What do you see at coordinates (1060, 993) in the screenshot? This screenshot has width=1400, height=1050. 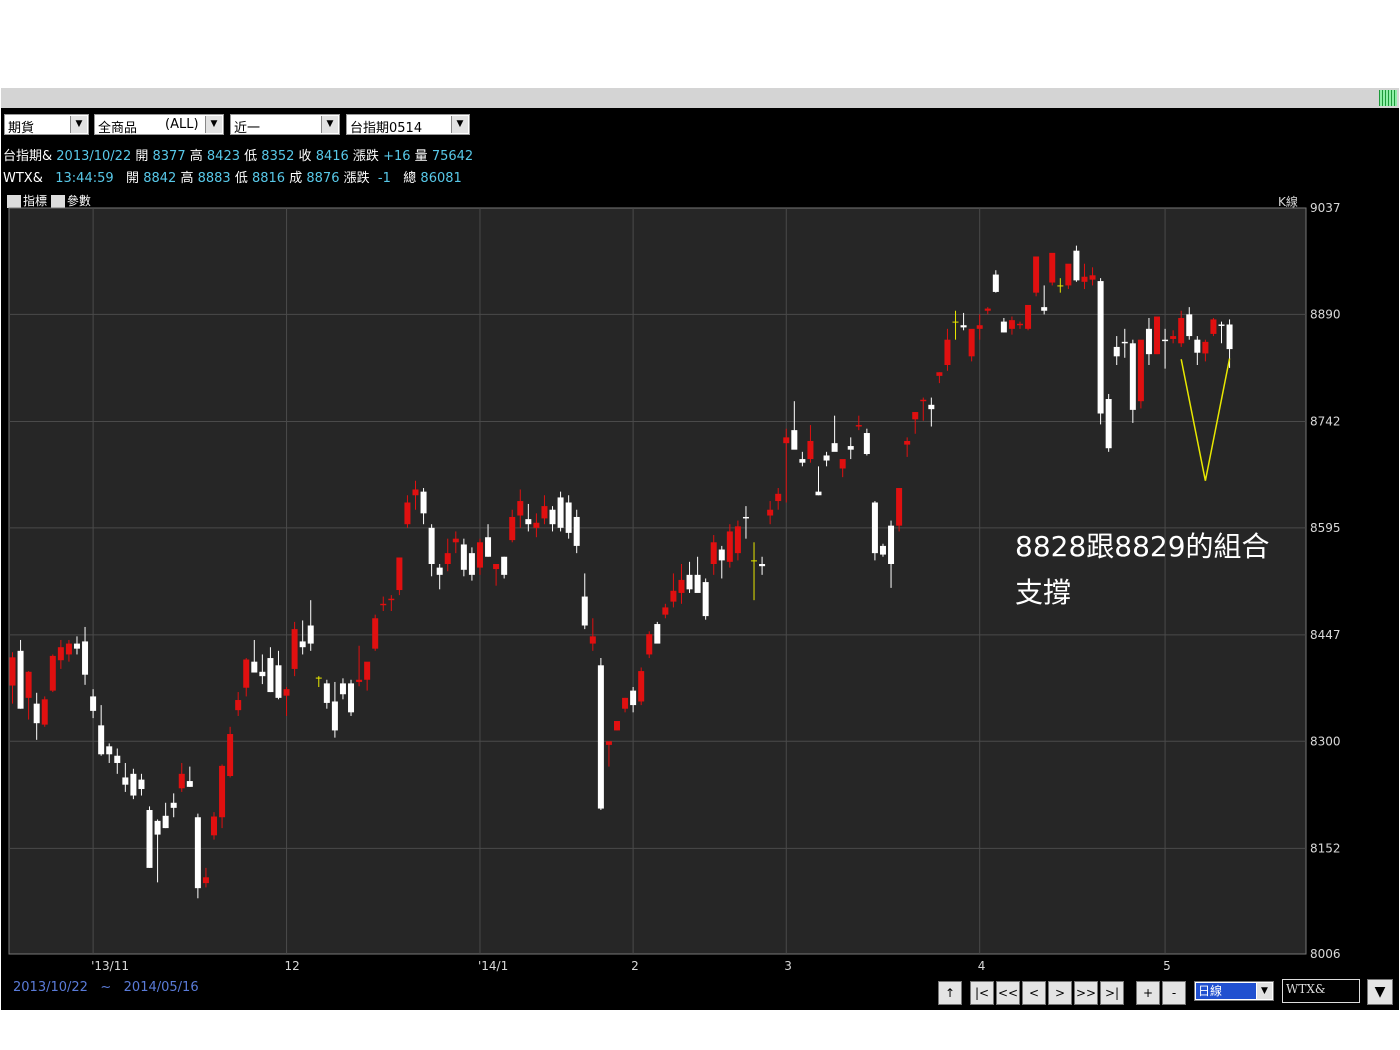 I see `forward-button: >` at bounding box center [1060, 993].